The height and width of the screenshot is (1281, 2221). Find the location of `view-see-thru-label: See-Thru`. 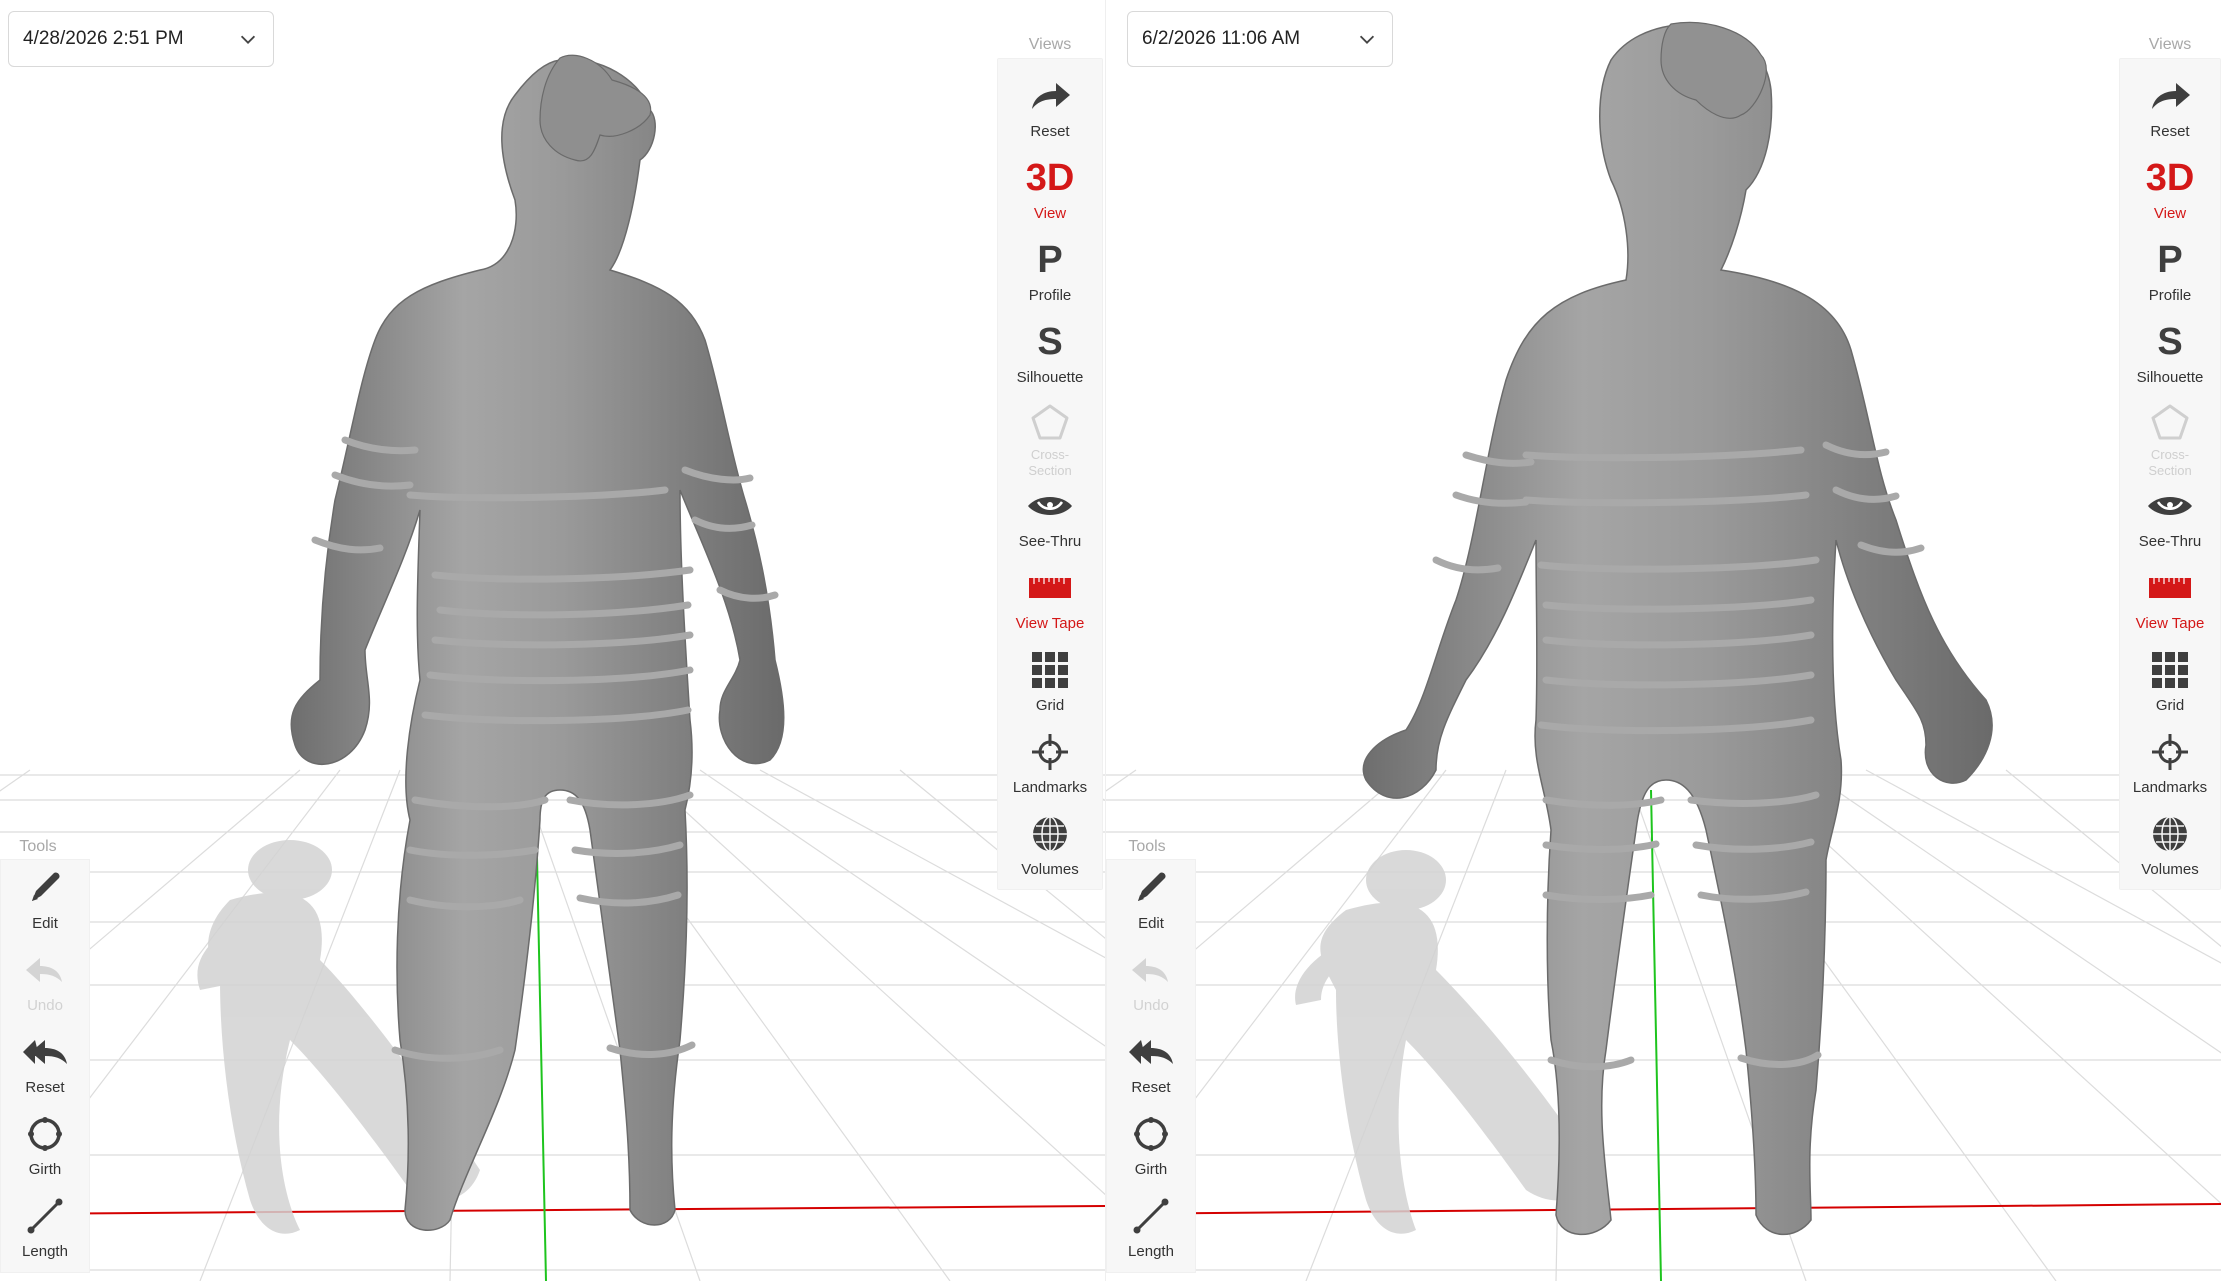

view-see-thru-label: See-Thru is located at coordinates (2170, 541).